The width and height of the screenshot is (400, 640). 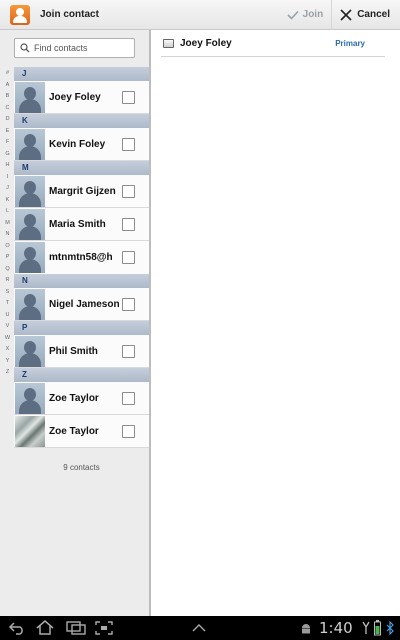 What do you see at coordinates (7, 293) in the screenshot?
I see `index-letter: S` at bounding box center [7, 293].